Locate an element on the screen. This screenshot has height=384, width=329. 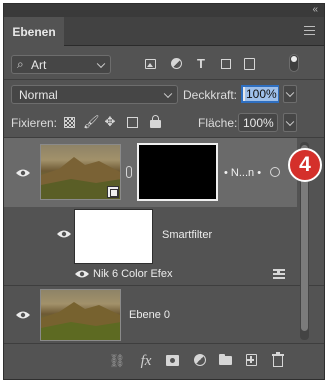
tab-ebenen: Ebenen is located at coordinates (34, 31).